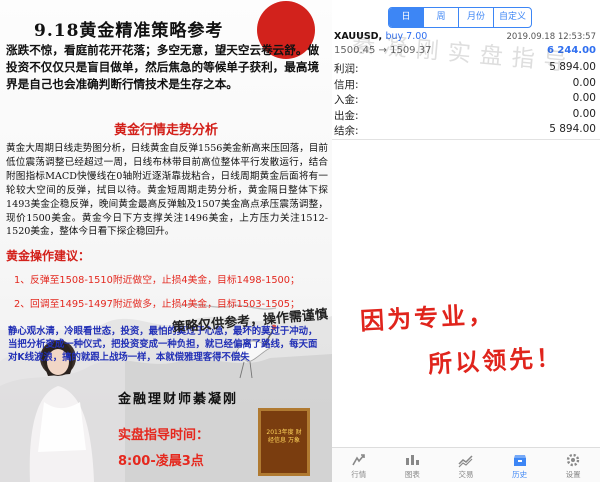  I want to click on section-heading-advice: 黄金操作建议：, so click(48, 256).